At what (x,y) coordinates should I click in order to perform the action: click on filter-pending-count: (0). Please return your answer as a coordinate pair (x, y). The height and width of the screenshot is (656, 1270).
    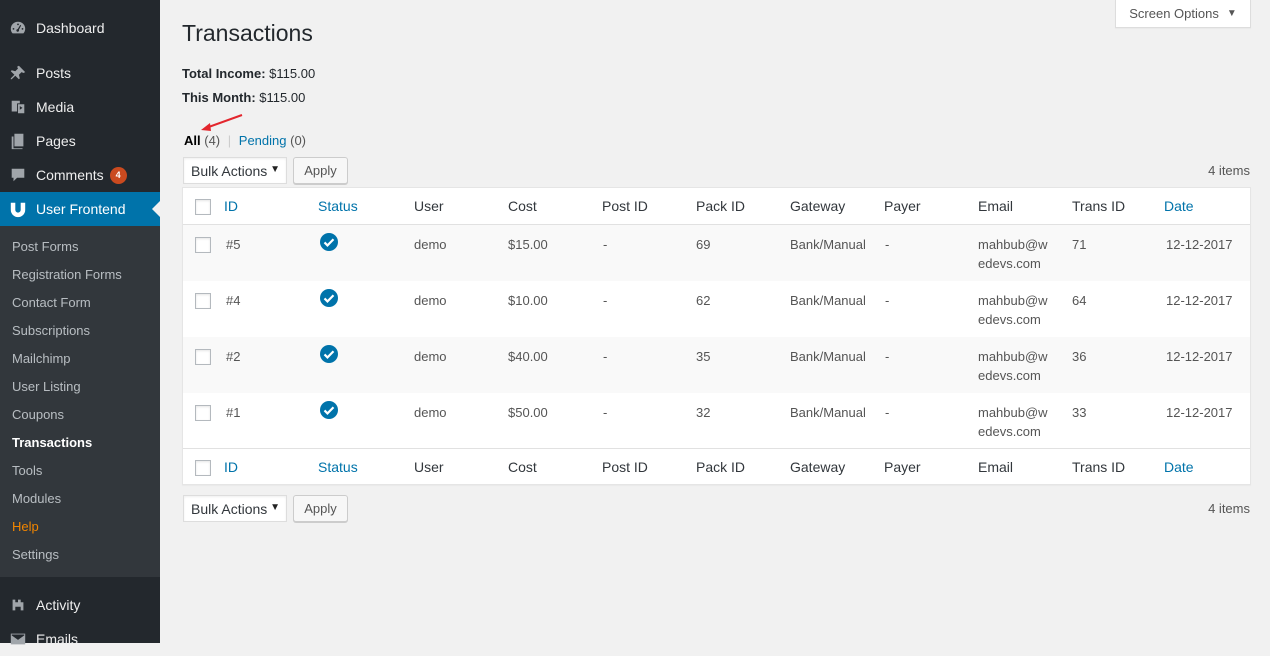
    Looking at the image, I should click on (298, 140).